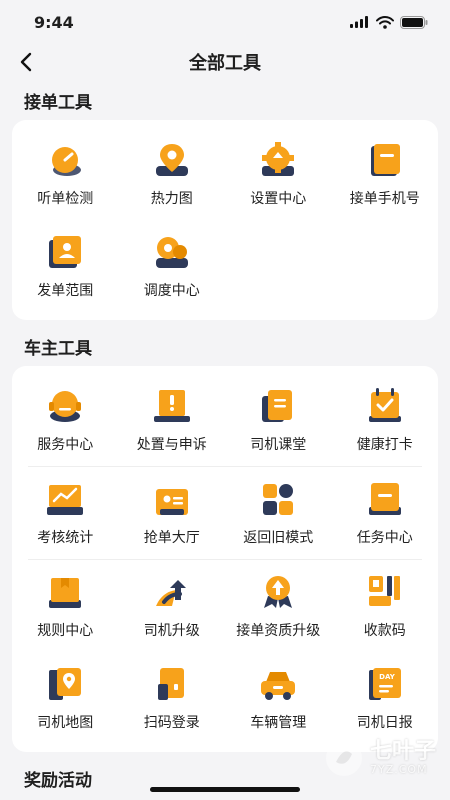  I want to click on tool-item: 规则中心, so click(65, 606).